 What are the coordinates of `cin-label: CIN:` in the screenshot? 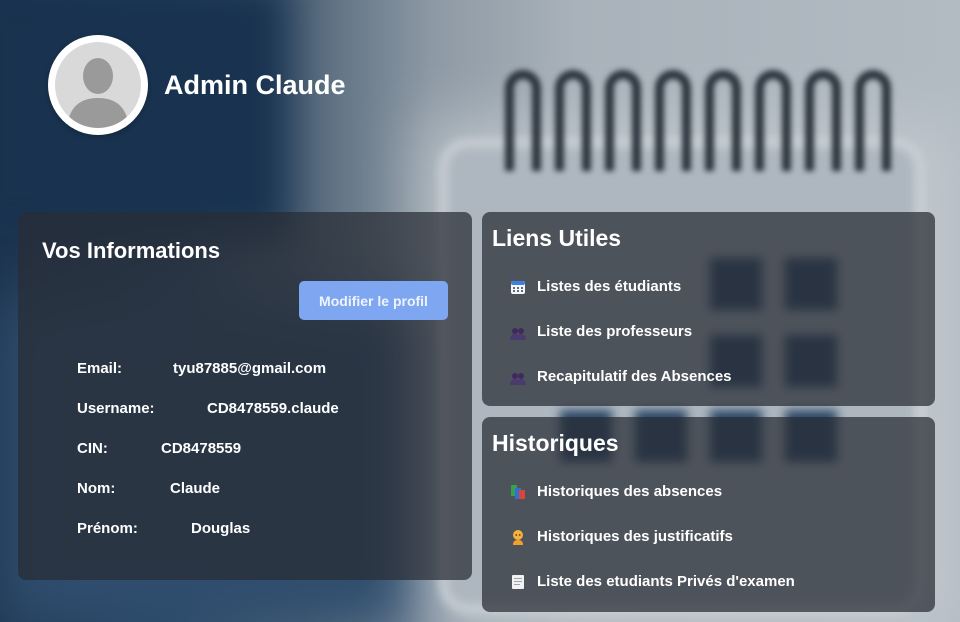 It's located at (92, 448).